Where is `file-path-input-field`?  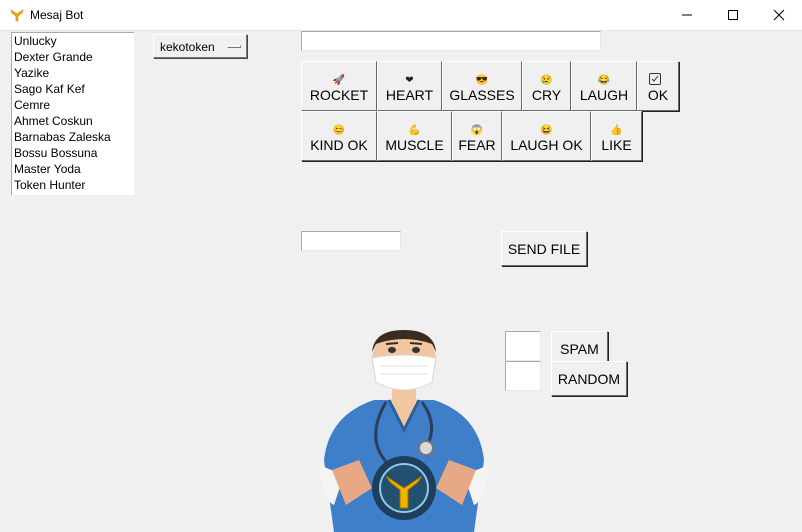 file-path-input-field is located at coordinates (351, 241).